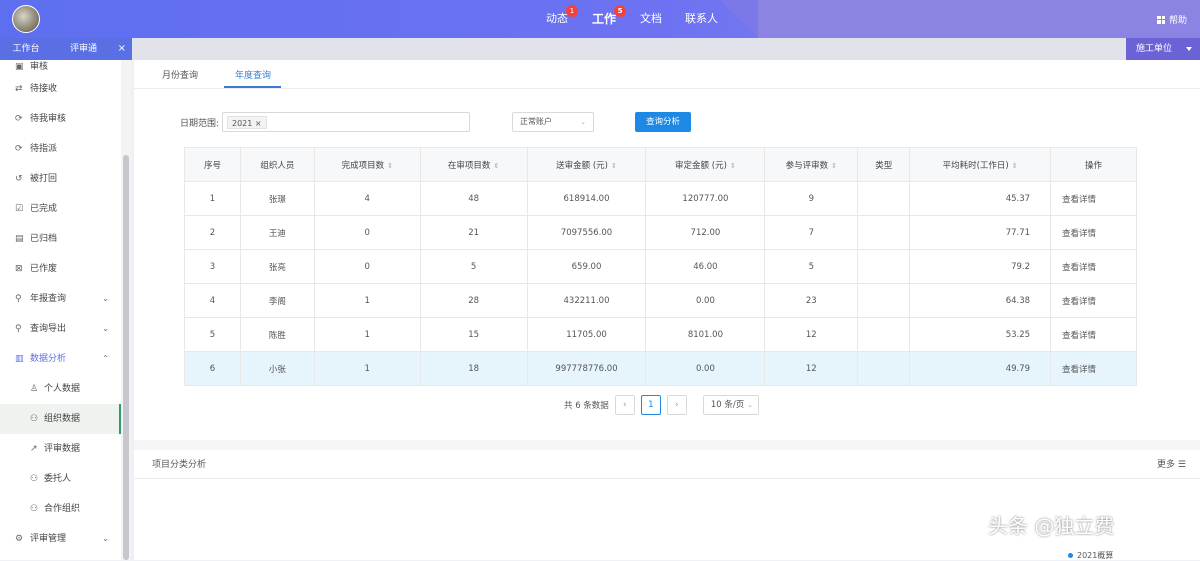  Describe the element at coordinates (212, 300) in the screenshot. I see `table-cell: 4` at that location.